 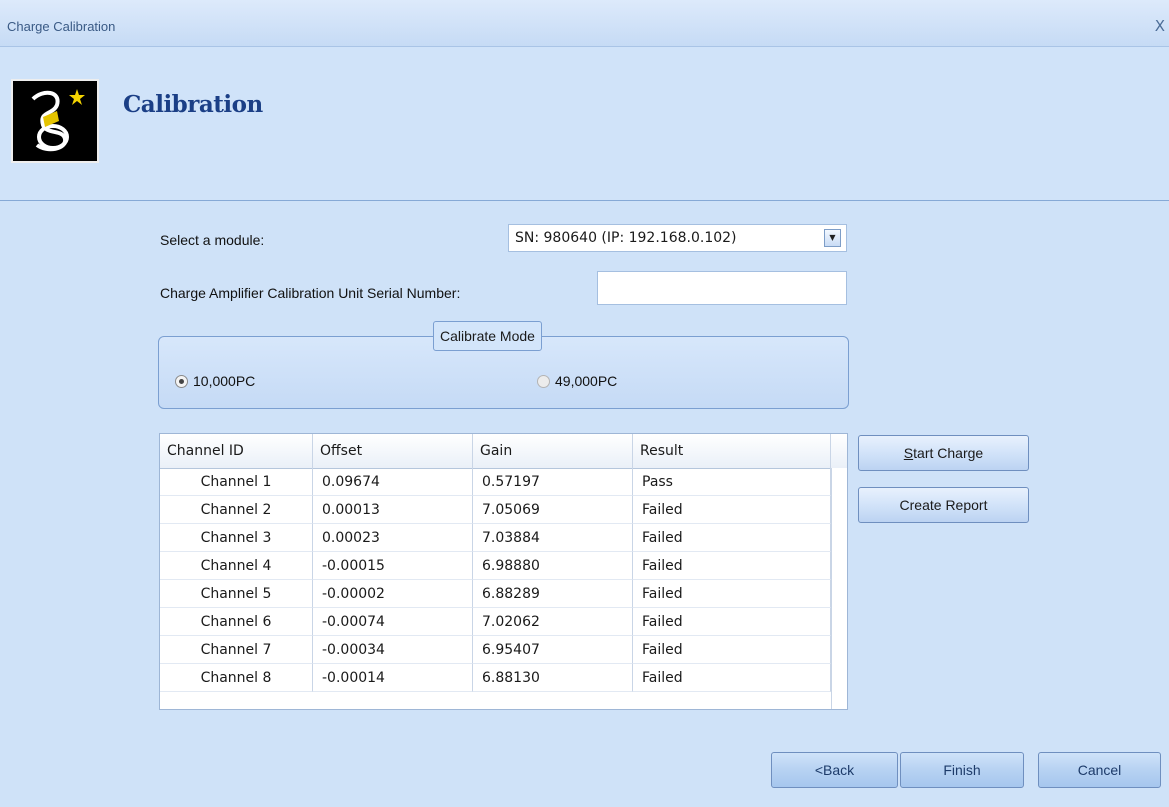 What do you see at coordinates (236, 678) in the screenshot?
I see `table-cell: Channel 8` at bounding box center [236, 678].